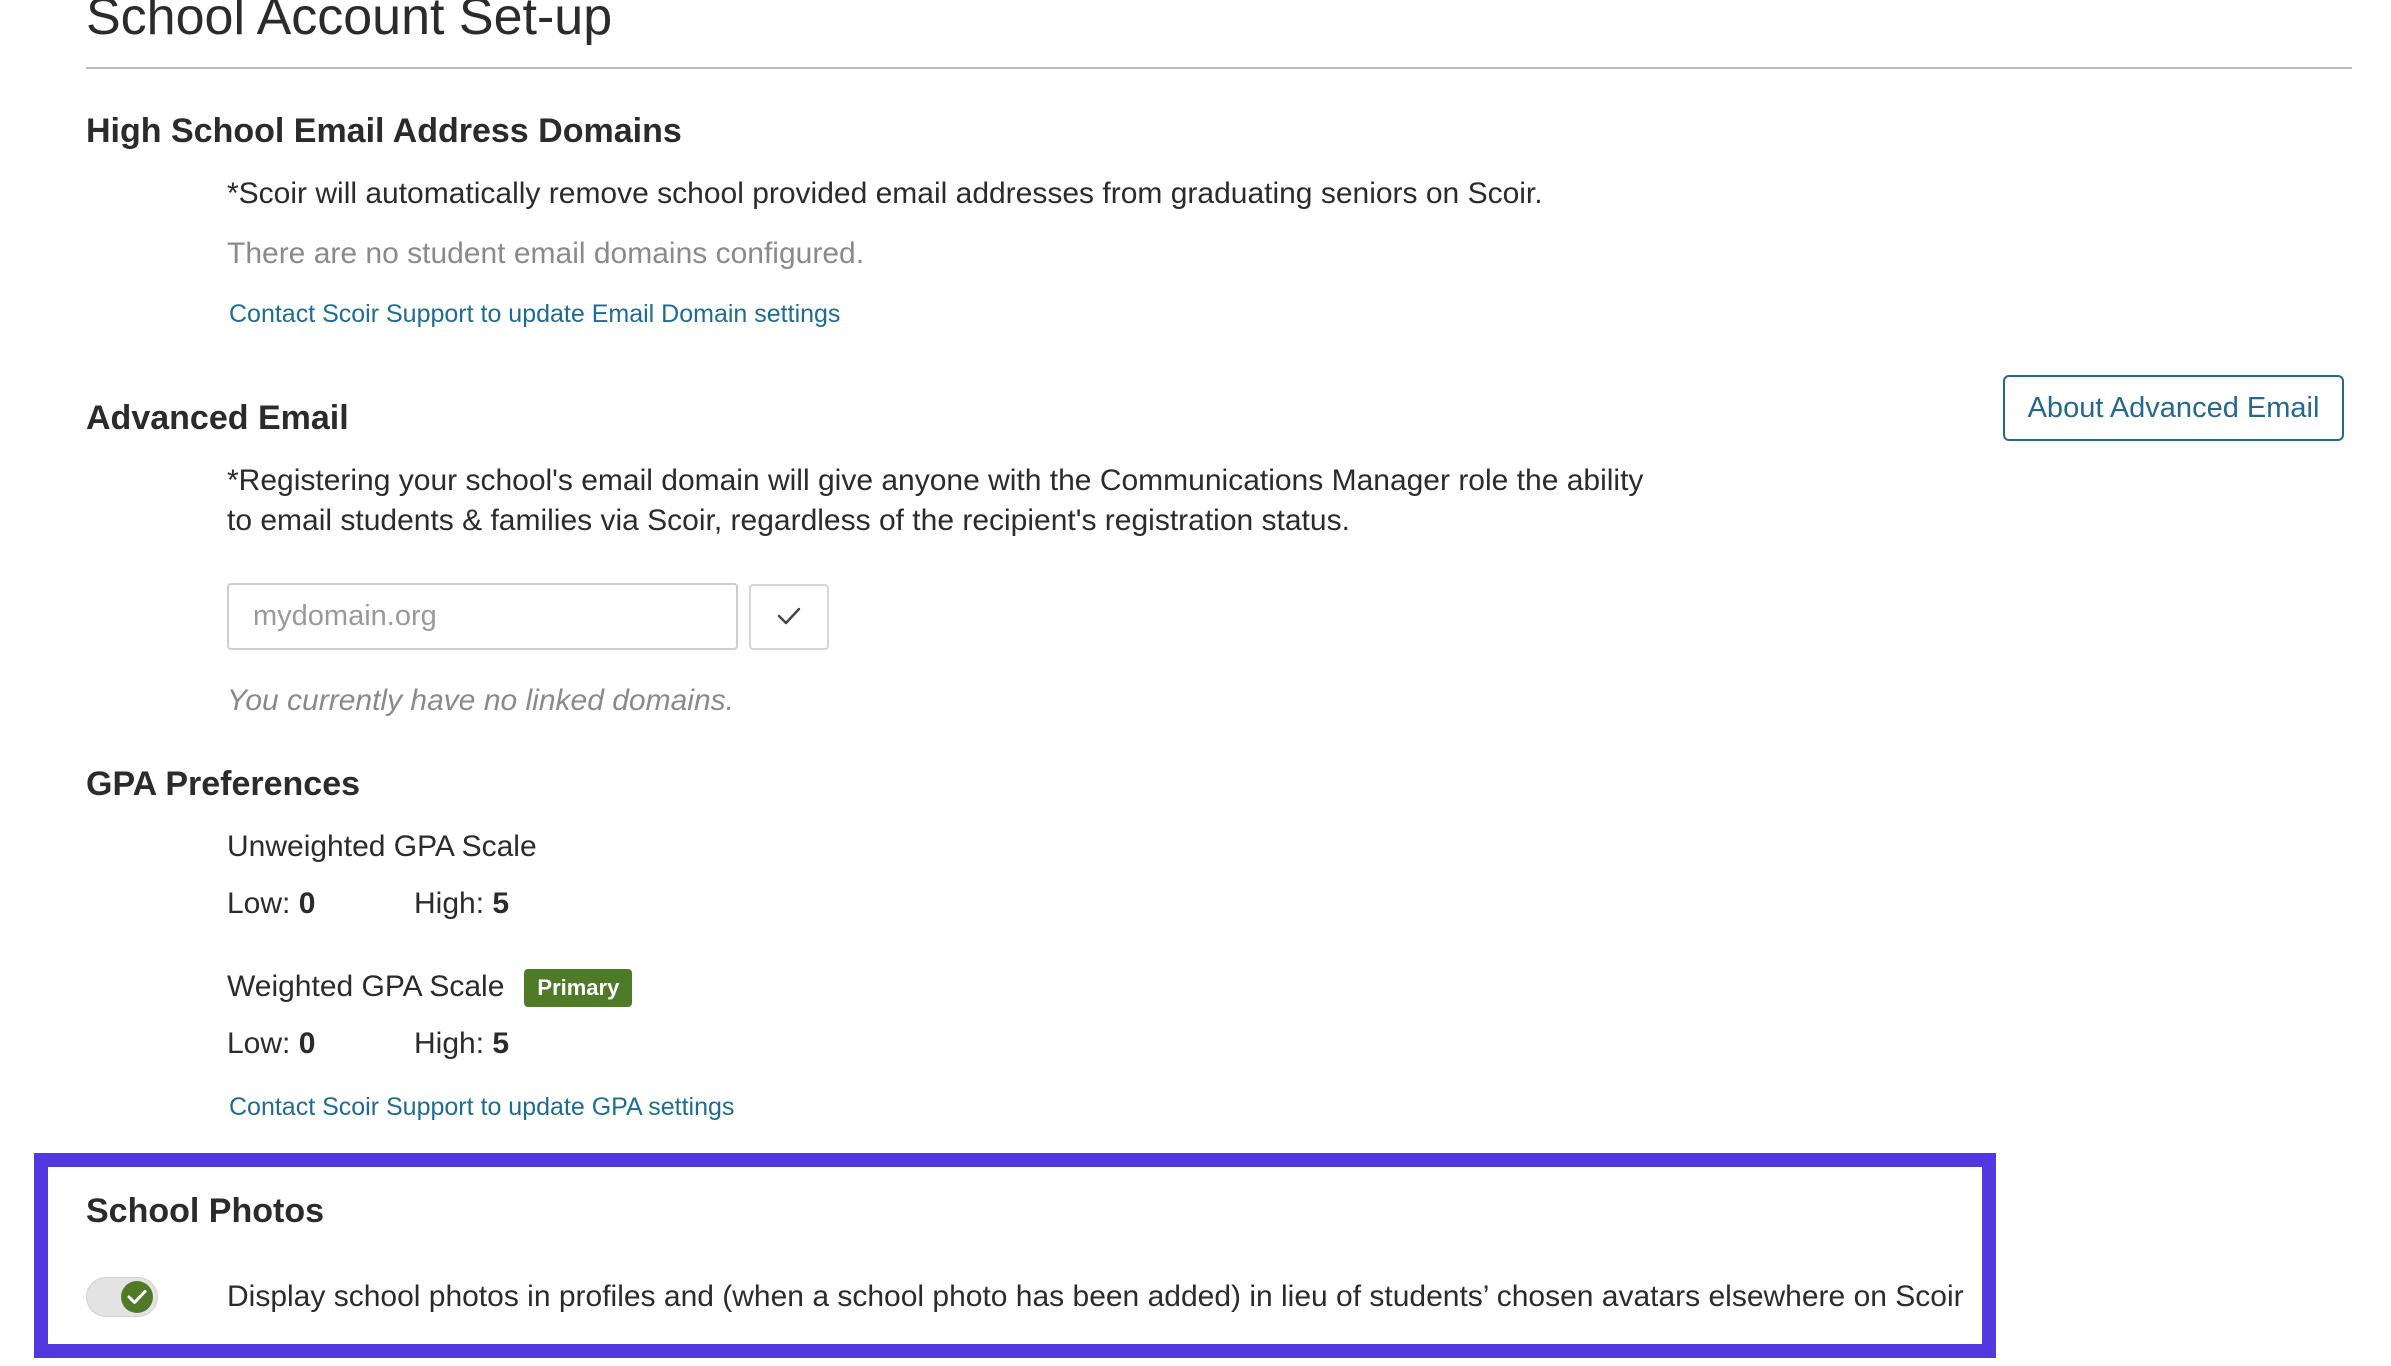 This screenshot has height=1366, width=2391. What do you see at coordinates (2173, 408) in the screenshot?
I see `about-advanced-email-button: About Advanced Email` at bounding box center [2173, 408].